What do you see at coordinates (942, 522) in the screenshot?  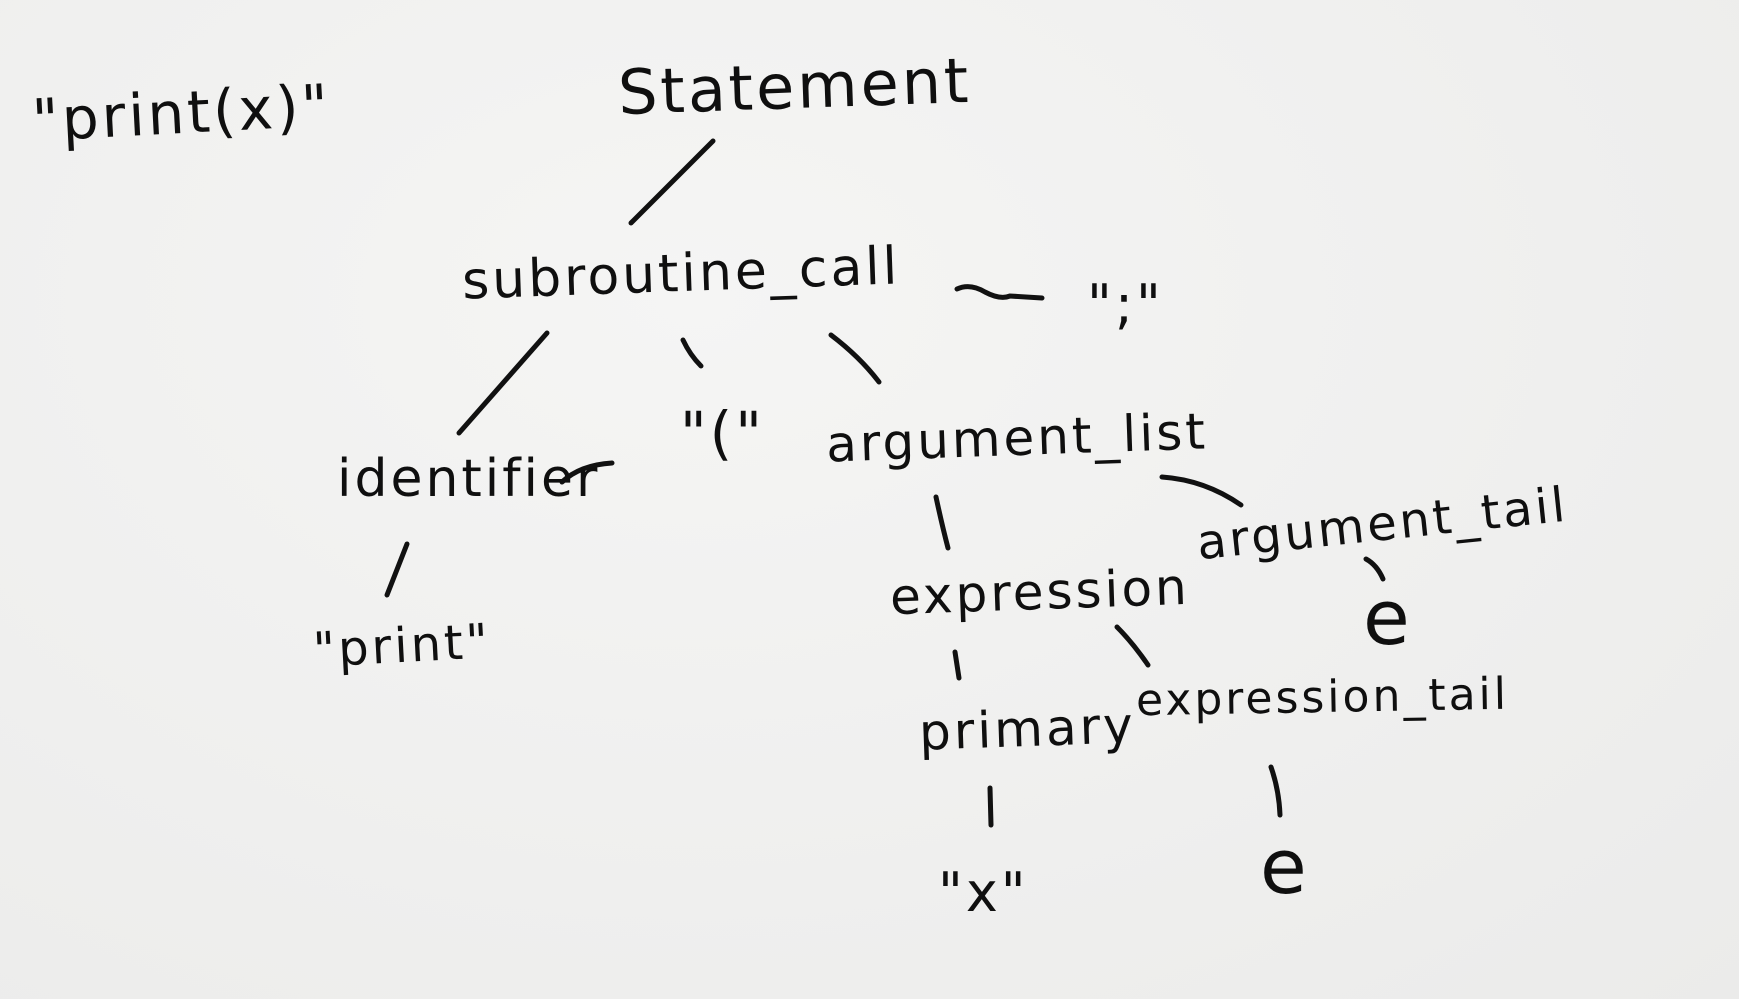 I see `edge-argument_list-expression` at bounding box center [942, 522].